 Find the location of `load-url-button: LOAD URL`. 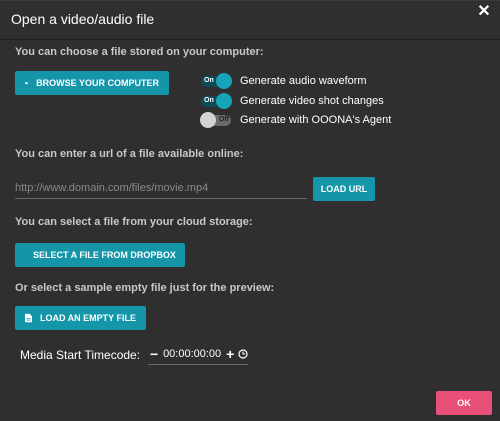

load-url-button: LOAD URL is located at coordinates (344, 189).